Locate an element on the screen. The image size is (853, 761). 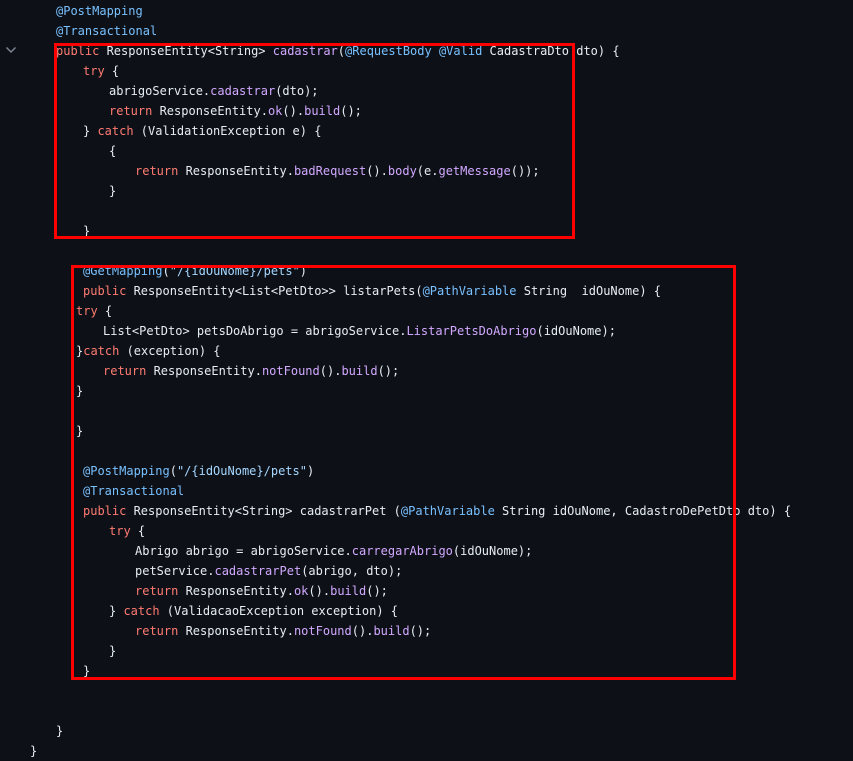
code-token-text: petService. is located at coordinates (175, 571).